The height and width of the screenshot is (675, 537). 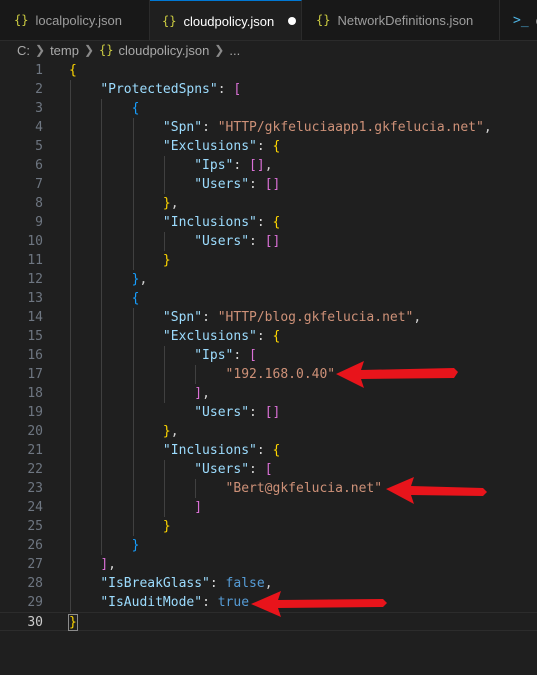 I want to click on tab-networkdefinitions: {} NetworkDefinitions.json, so click(x=401, y=20).